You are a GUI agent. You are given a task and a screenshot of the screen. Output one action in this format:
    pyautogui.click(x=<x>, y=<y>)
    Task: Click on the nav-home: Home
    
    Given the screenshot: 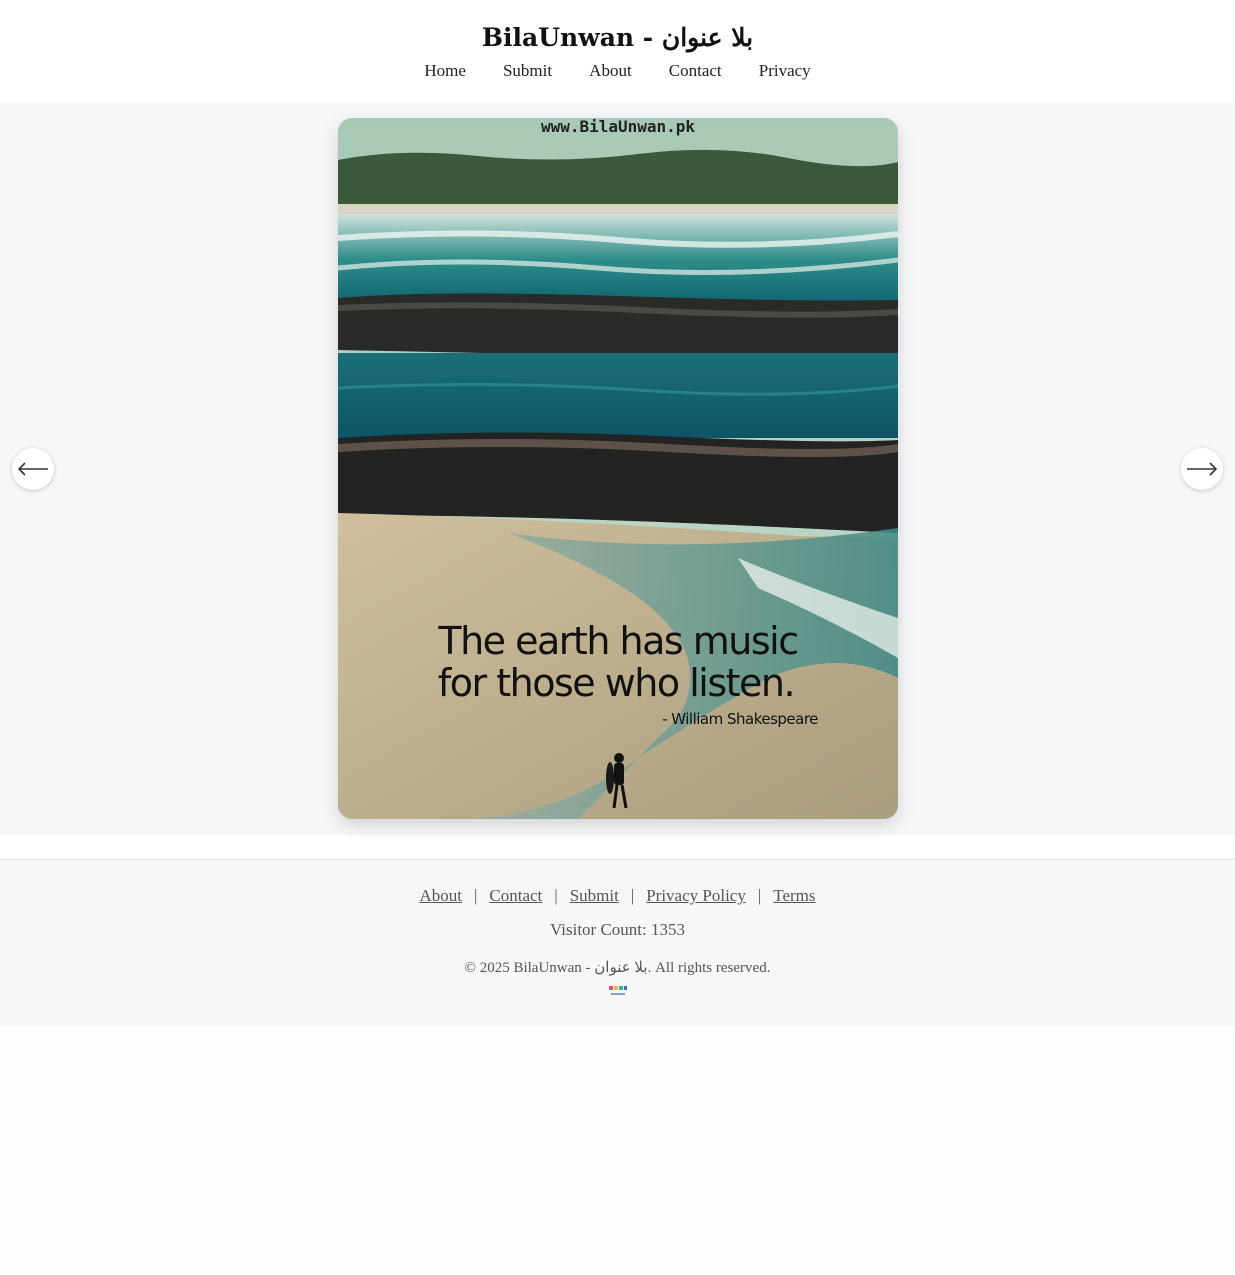 What is the action you would take?
    pyautogui.click(x=445, y=71)
    